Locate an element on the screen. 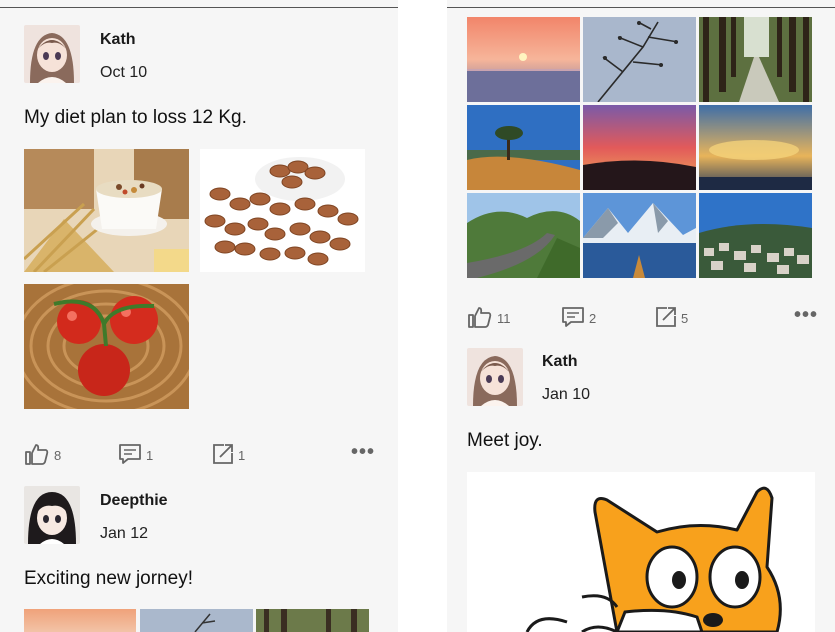 The image size is (835, 632). photo-breakfast is located at coordinates (106, 210).